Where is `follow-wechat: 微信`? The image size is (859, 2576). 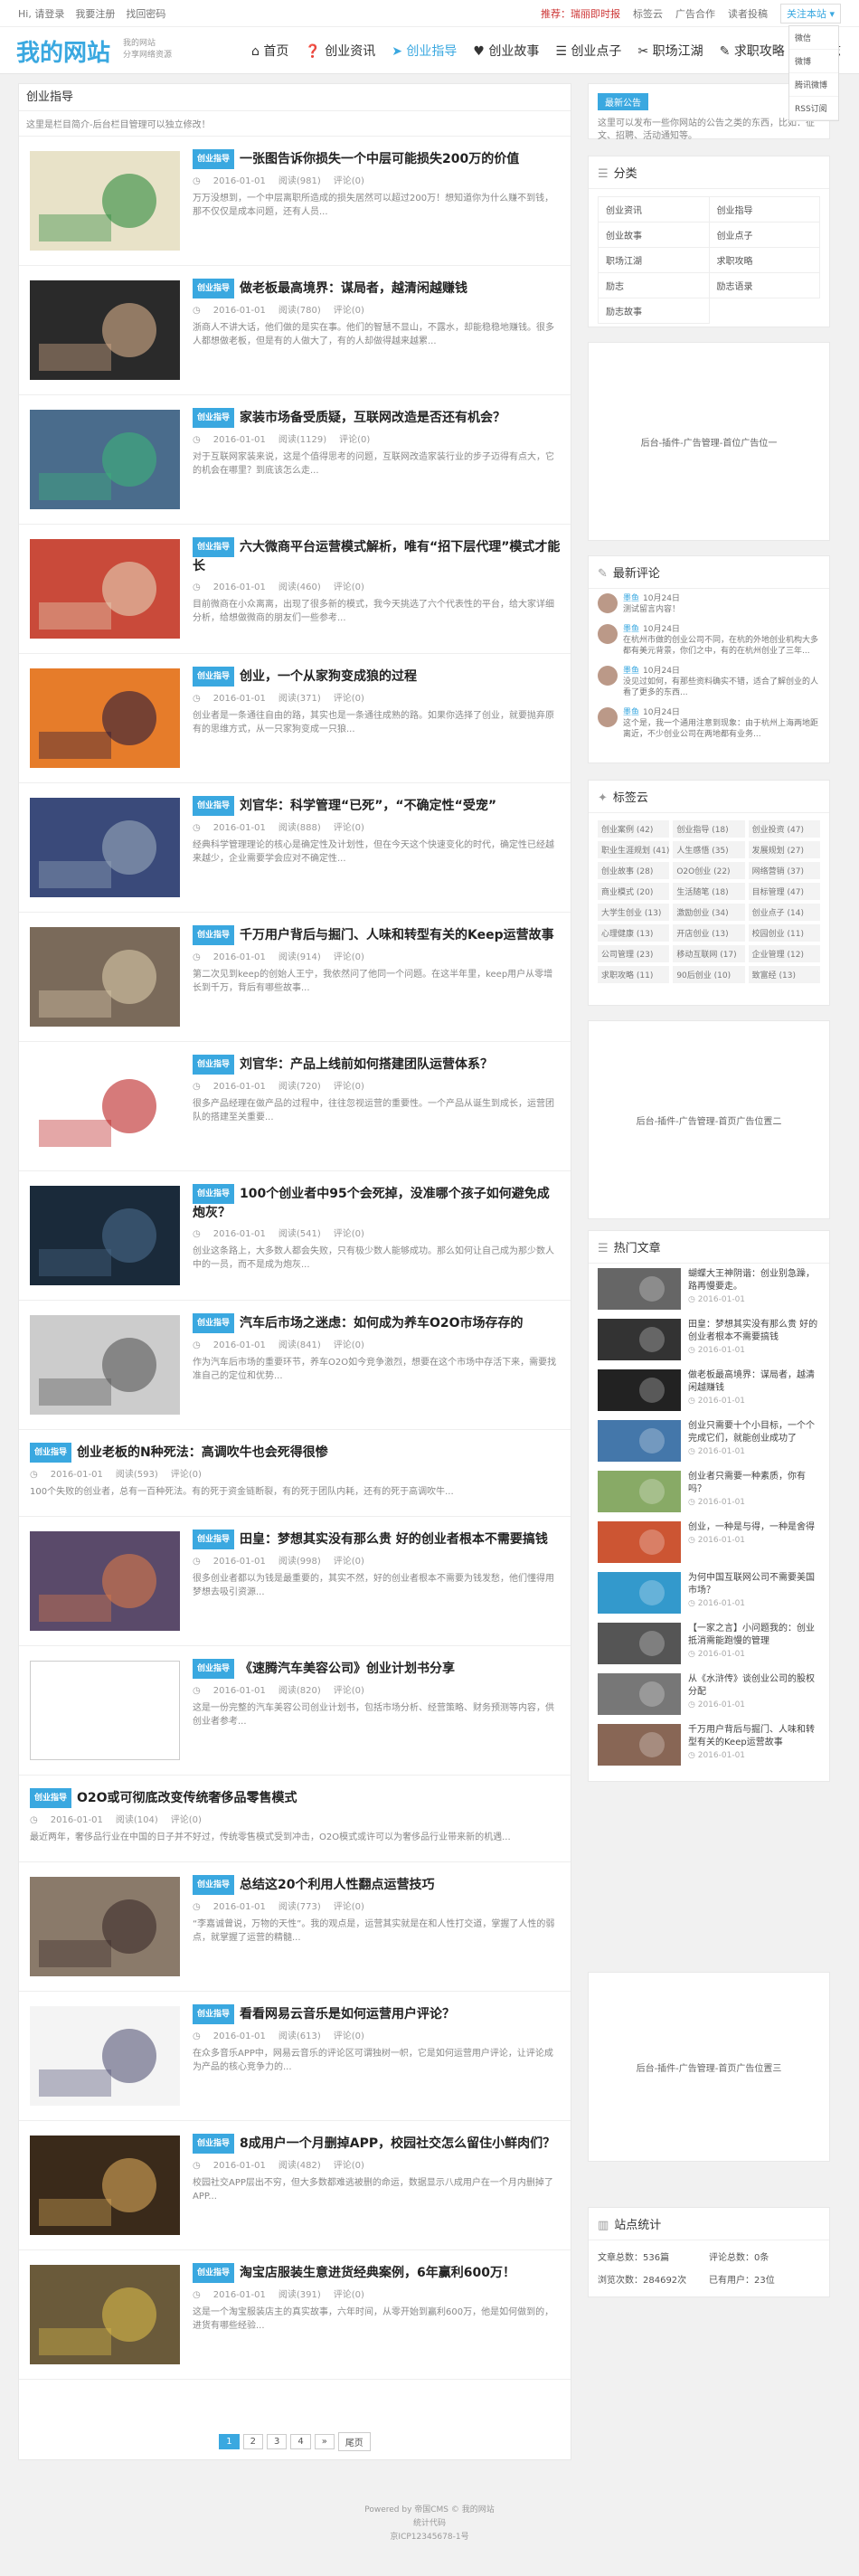
follow-wechat: 微信 is located at coordinates (813, 38).